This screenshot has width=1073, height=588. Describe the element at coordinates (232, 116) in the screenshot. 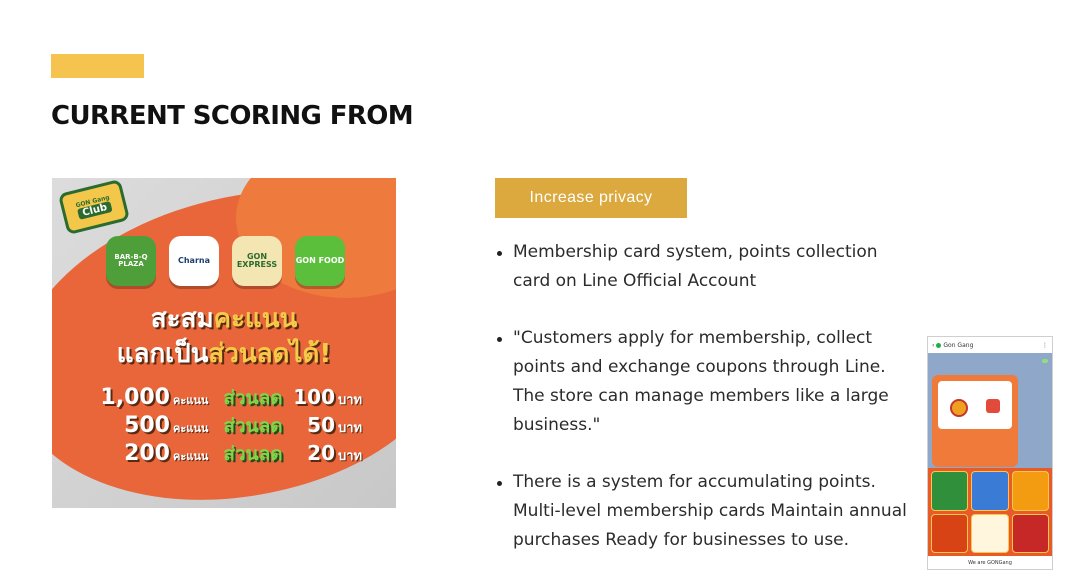

I see `section-title: CURRENT SCORING FROM` at that location.